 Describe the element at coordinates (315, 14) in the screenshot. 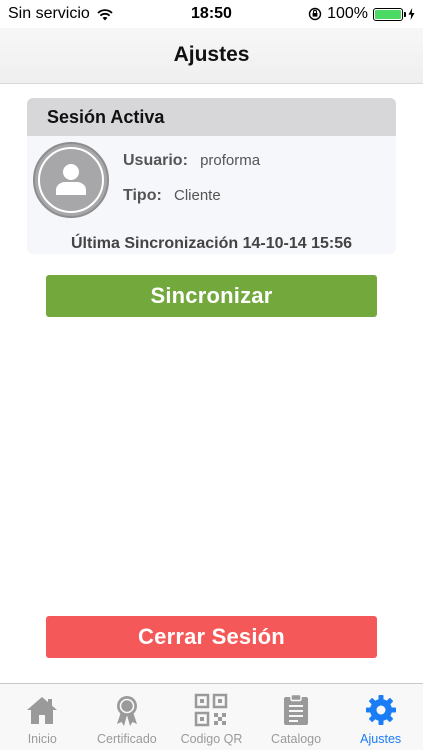

I see `orientation-lock-icon` at that location.